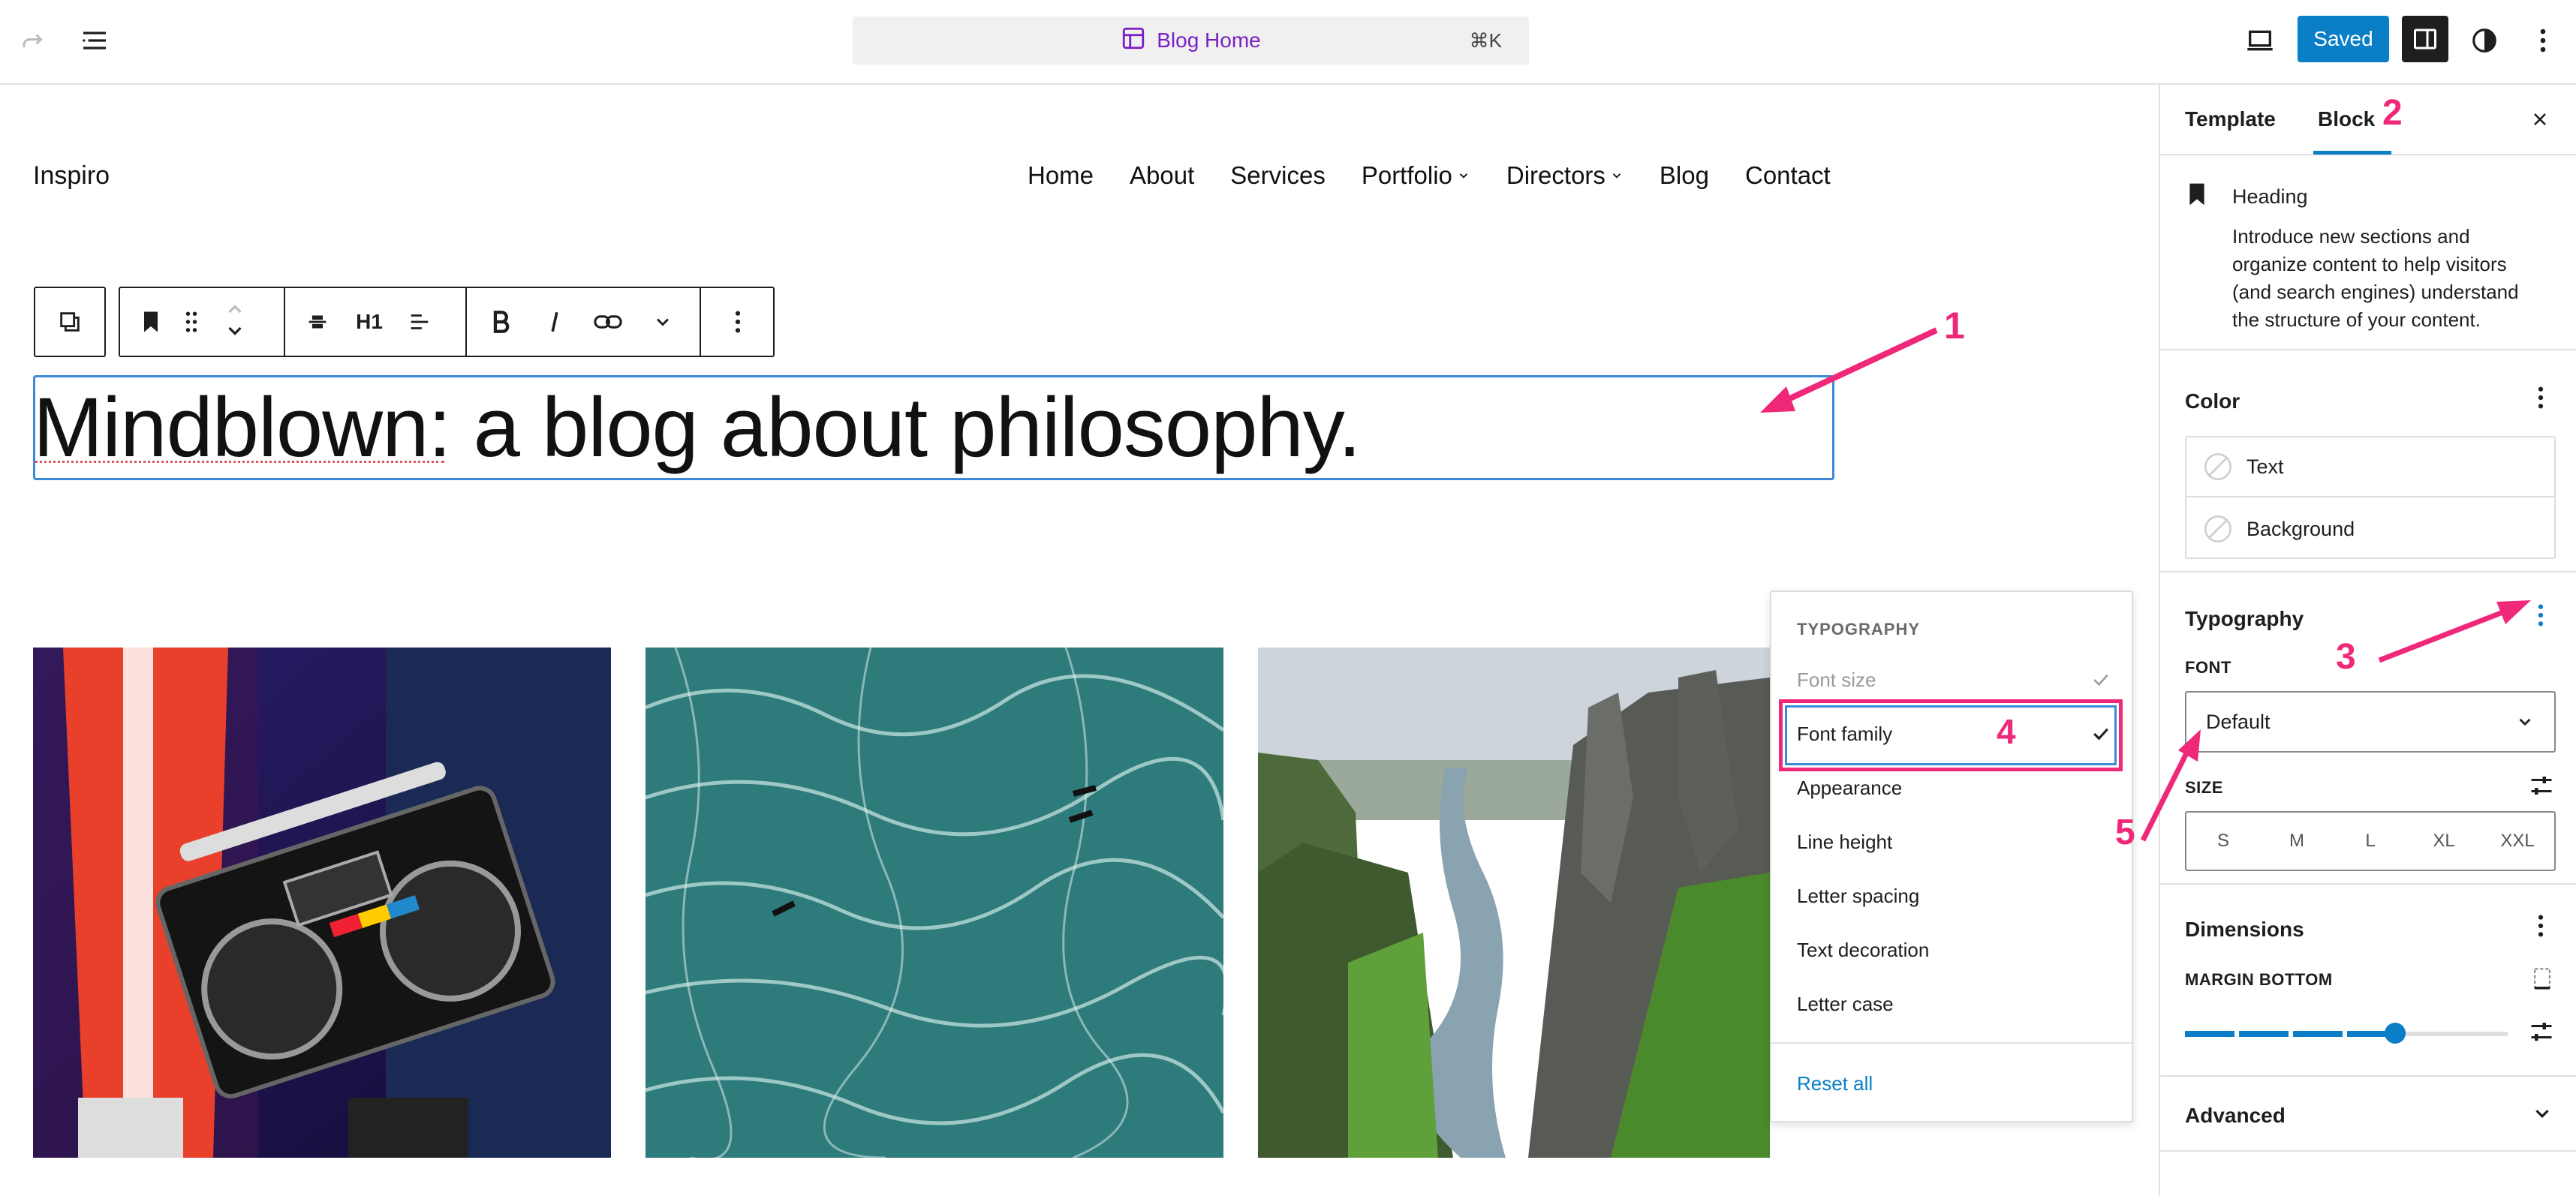 The width and height of the screenshot is (2576, 1196). Describe the element at coordinates (1951, 1043) in the screenshot. I see `menu-divider` at that location.